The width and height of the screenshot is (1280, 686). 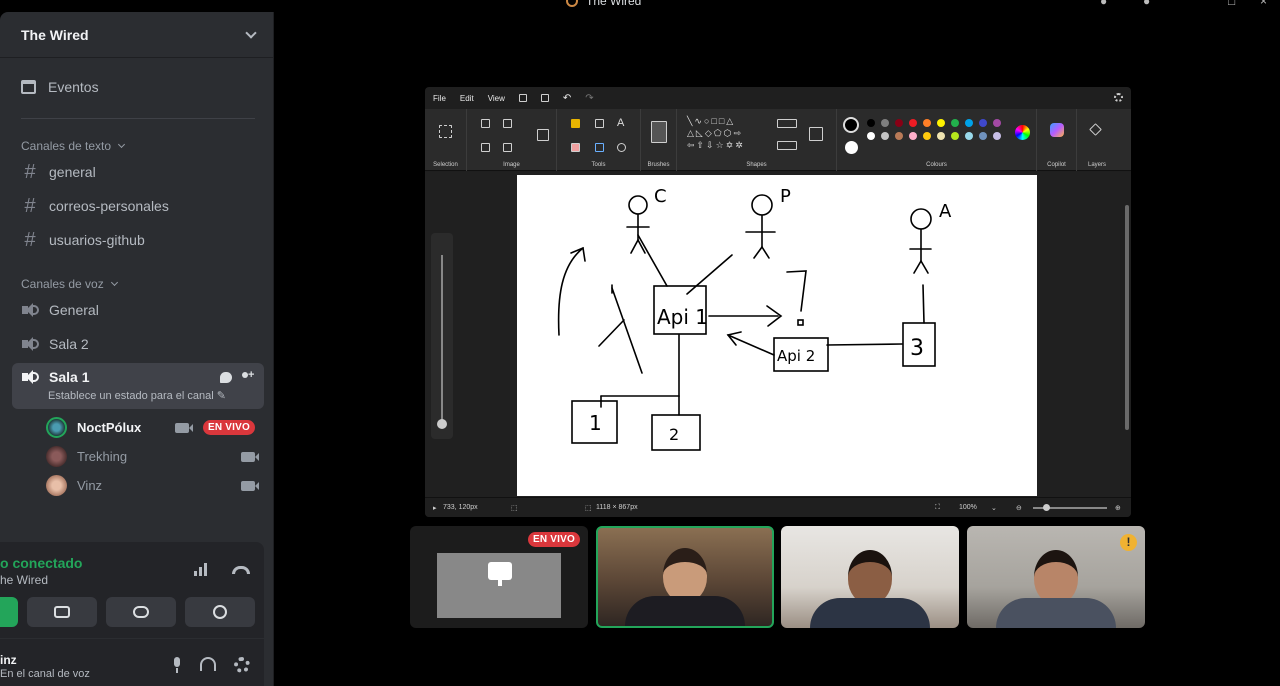 What do you see at coordinates (136, 485) in the screenshot?
I see `member-vinz: Vinz` at bounding box center [136, 485].